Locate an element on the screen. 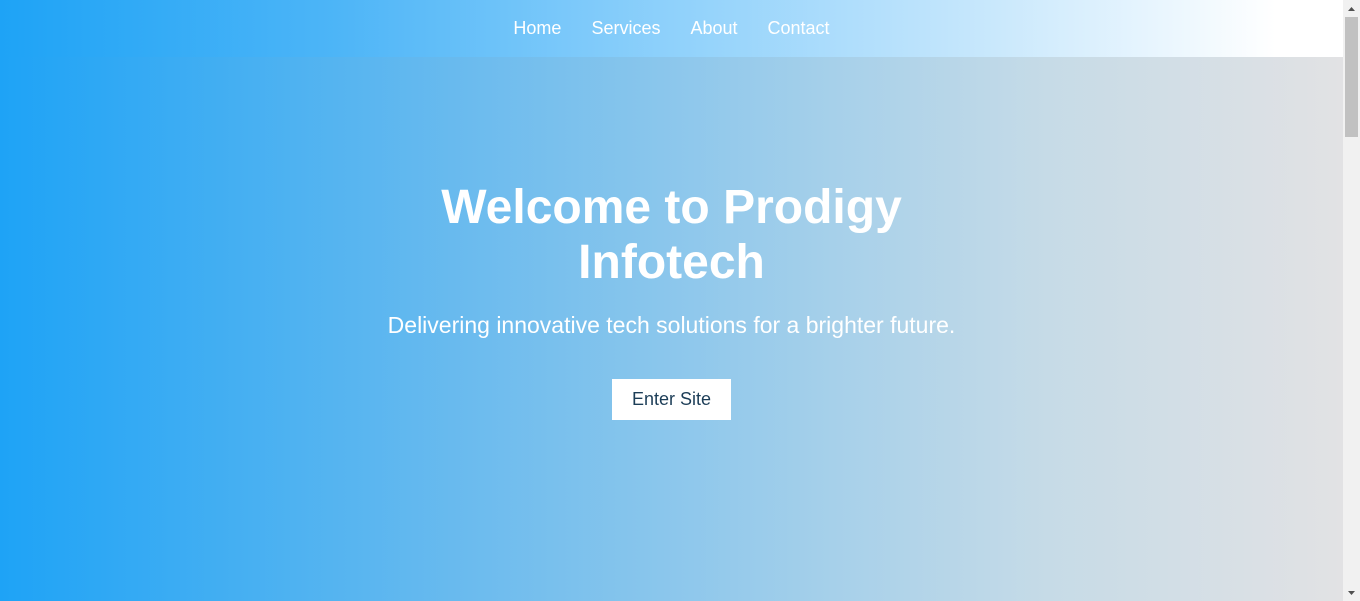 Image resolution: width=1360 pixels, height=601 pixels. nav-link-services: Services is located at coordinates (625, 28).